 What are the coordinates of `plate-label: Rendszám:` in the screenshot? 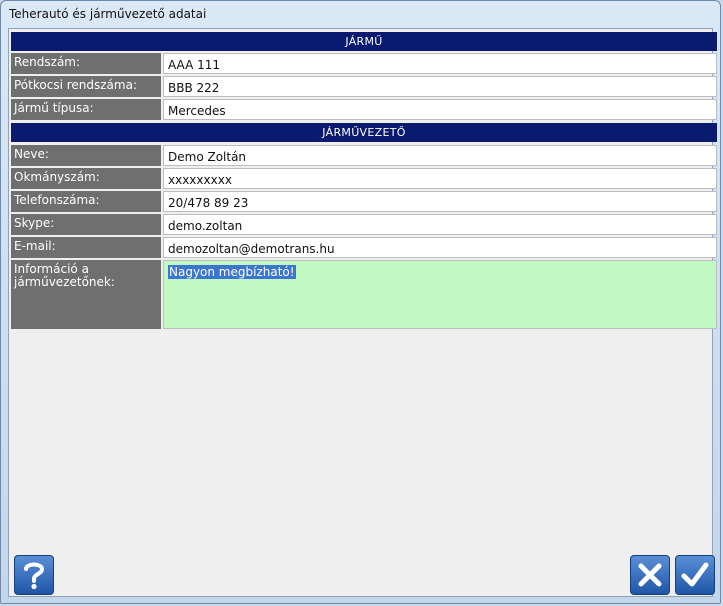 It's located at (86, 63).